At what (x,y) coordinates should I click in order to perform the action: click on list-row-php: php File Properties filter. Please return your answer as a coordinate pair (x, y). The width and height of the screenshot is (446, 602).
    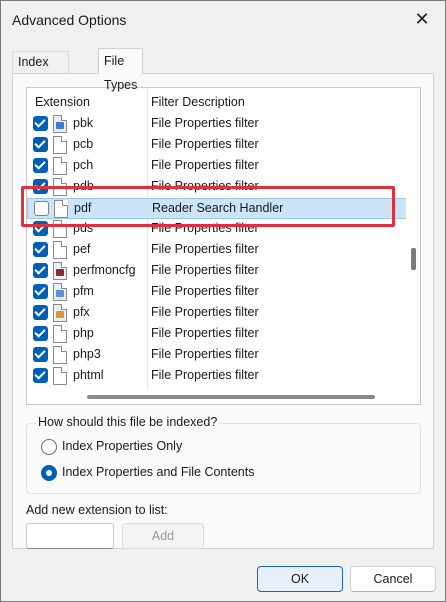
    Looking at the image, I should click on (217, 334).